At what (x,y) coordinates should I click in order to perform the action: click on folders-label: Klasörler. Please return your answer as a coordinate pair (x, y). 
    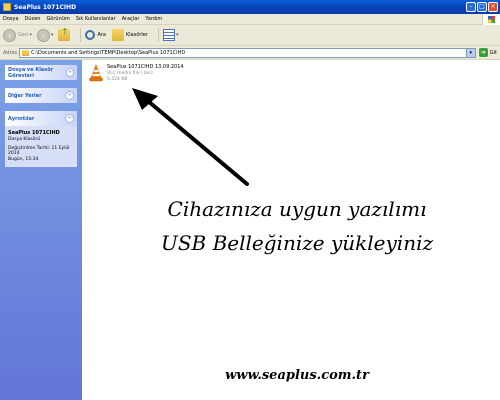
    Looking at the image, I should click on (136, 35).